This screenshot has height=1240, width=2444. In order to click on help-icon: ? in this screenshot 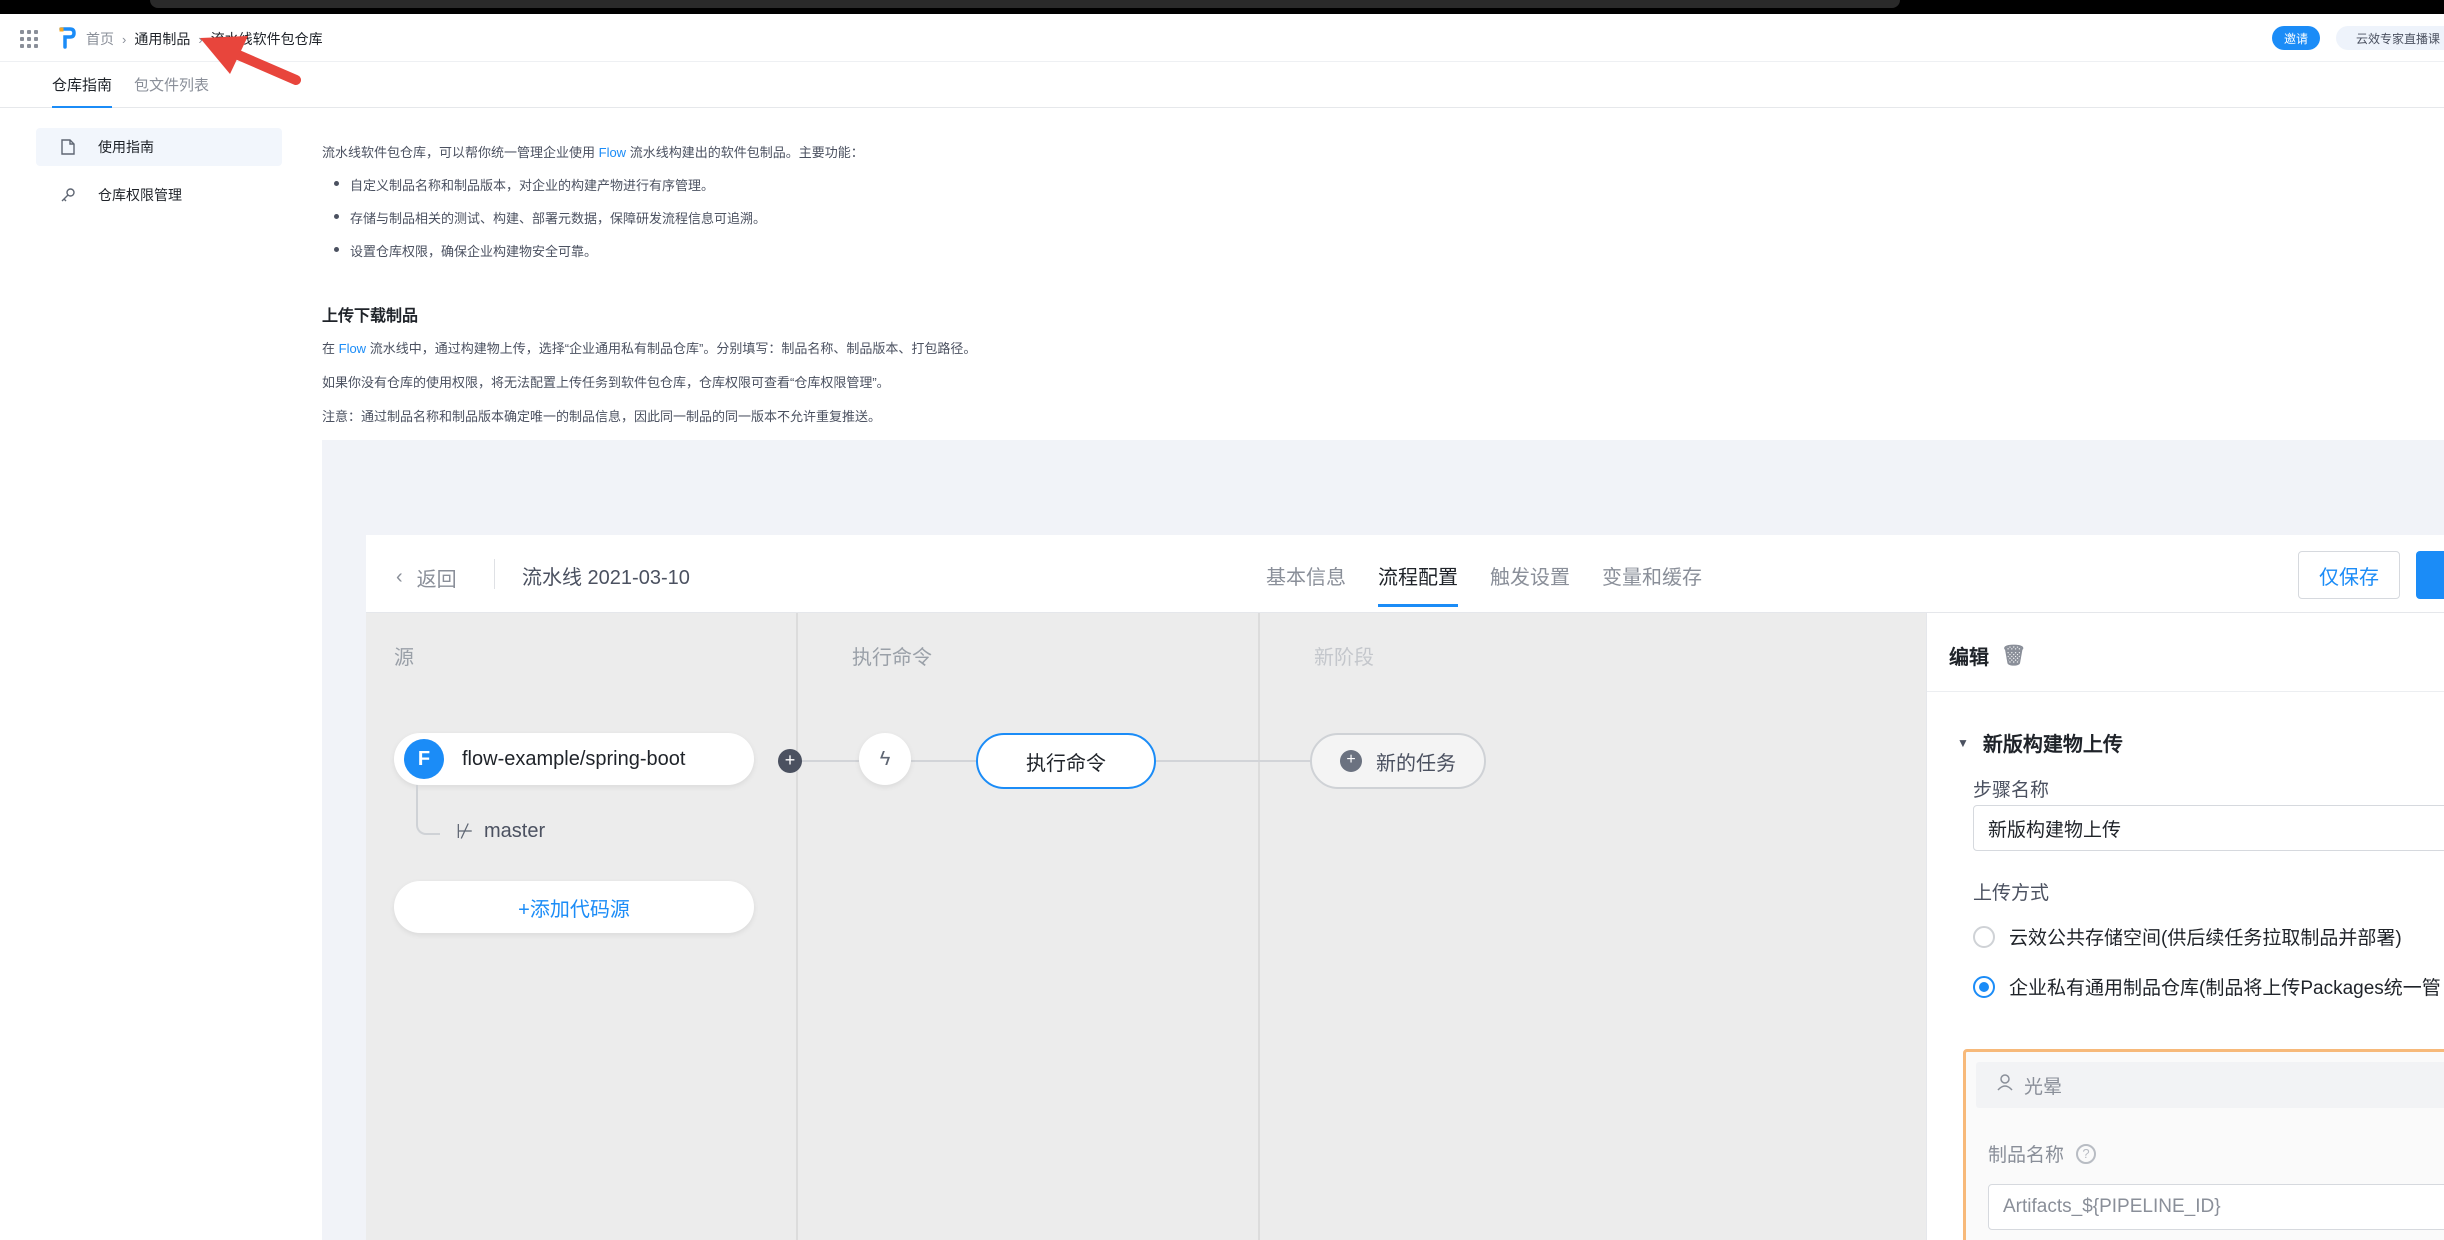, I will do `click(2086, 1153)`.